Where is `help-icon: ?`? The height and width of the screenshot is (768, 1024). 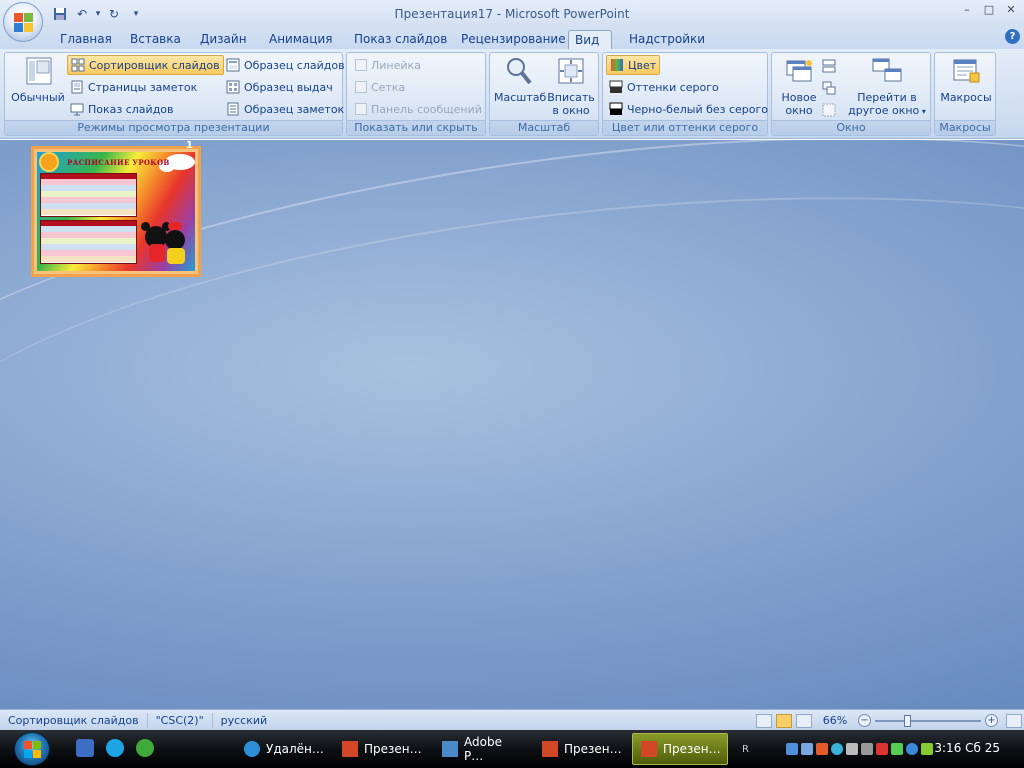
help-icon: ? is located at coordinates (1012, 36).